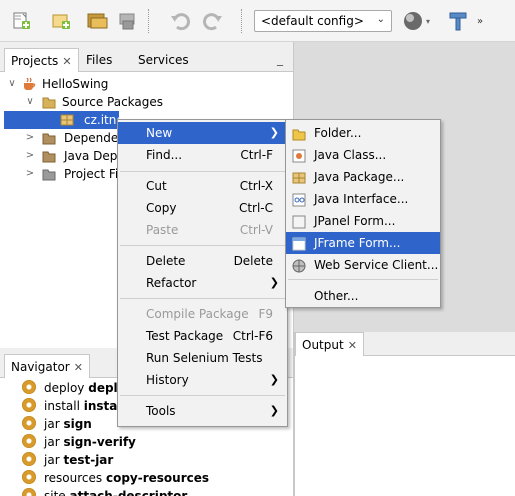  I want to click on interface-icon, so click(299, 199).